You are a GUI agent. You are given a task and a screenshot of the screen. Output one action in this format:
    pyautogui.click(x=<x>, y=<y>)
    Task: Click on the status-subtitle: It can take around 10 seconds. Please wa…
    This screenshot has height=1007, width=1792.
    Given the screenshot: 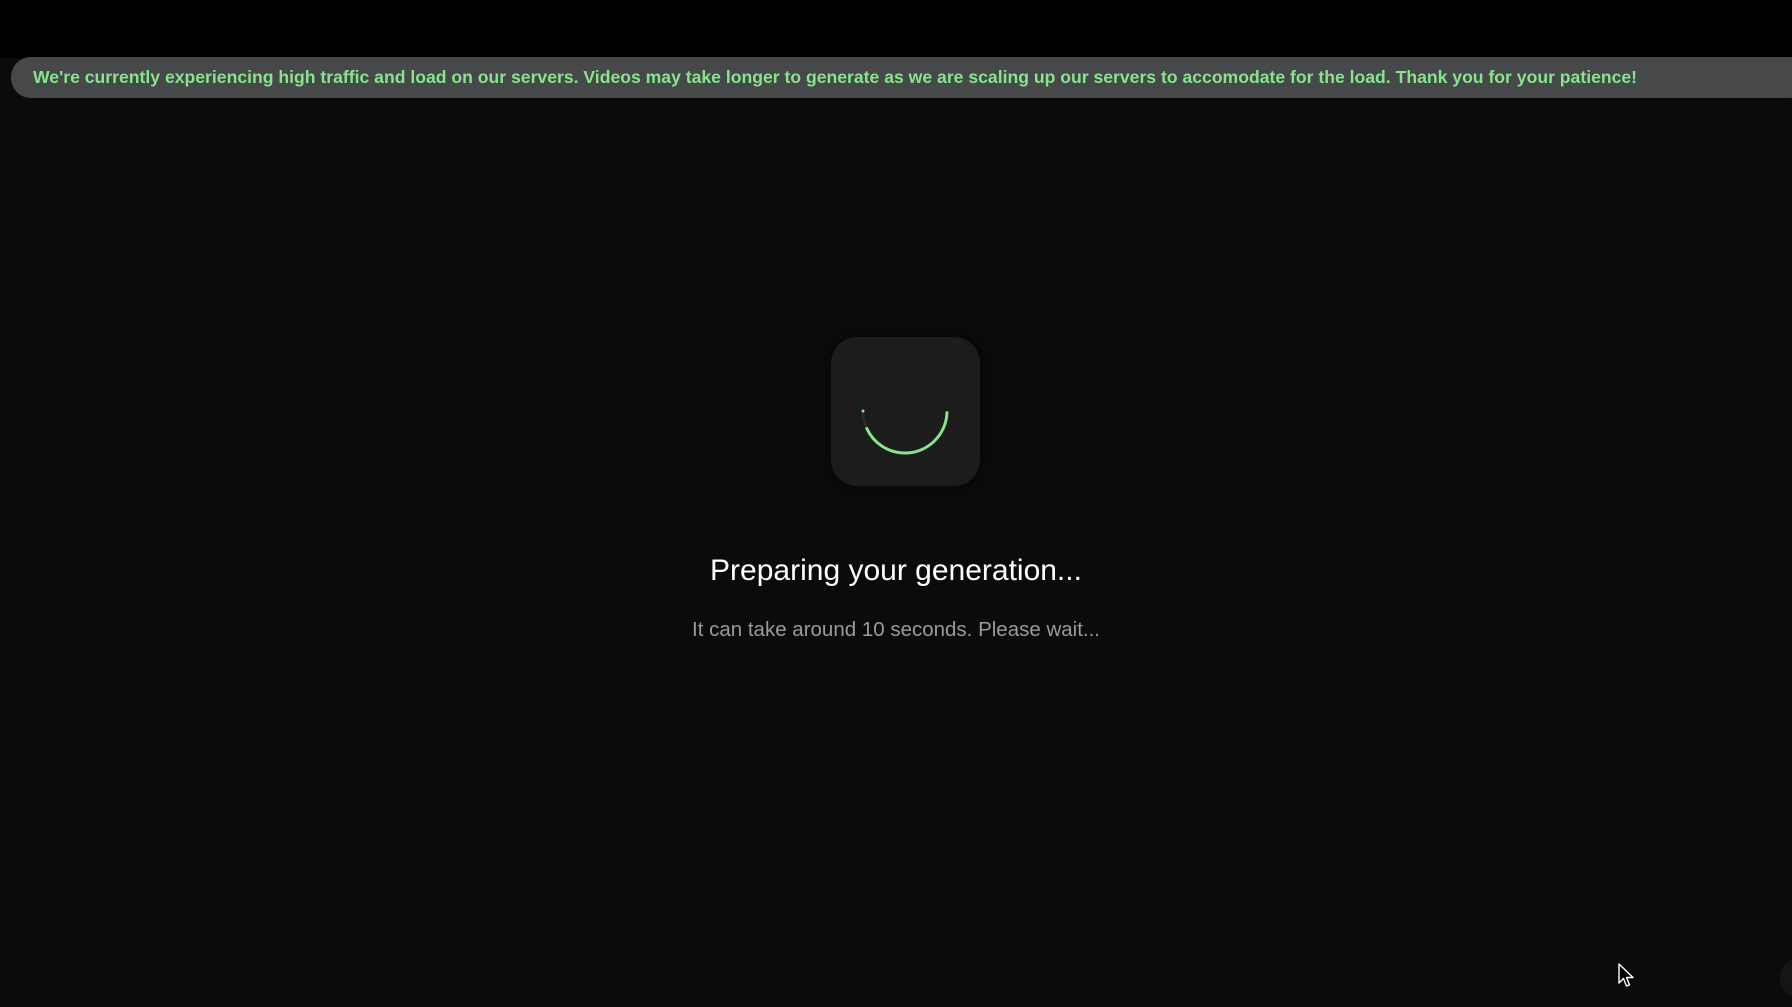 What is the action you would take?
    pyautogui.click(x=896, y=629)
    